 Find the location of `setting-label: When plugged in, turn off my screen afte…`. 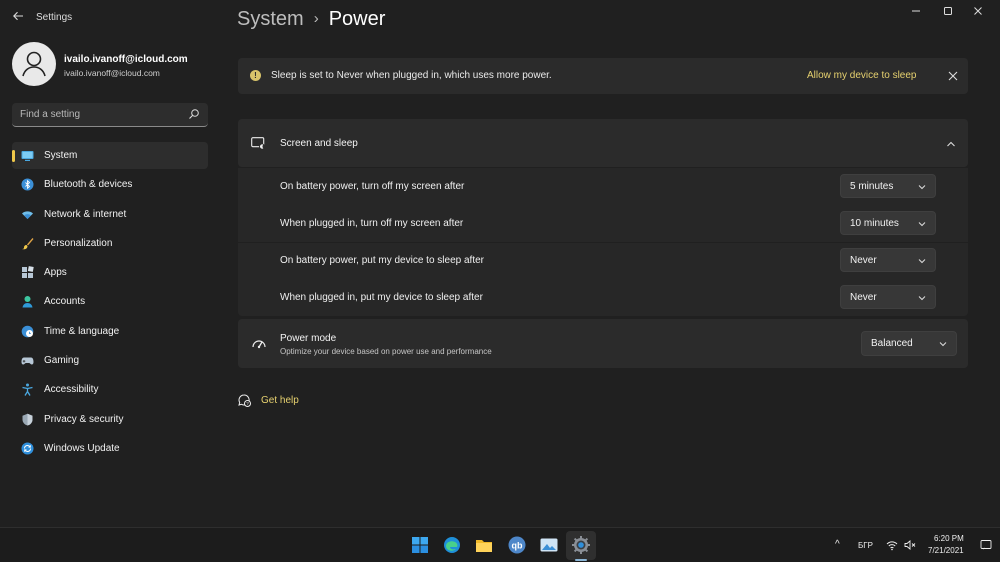

setting-label: When plugged in, turn off my screen afte… is located at coordinates (372, 223).